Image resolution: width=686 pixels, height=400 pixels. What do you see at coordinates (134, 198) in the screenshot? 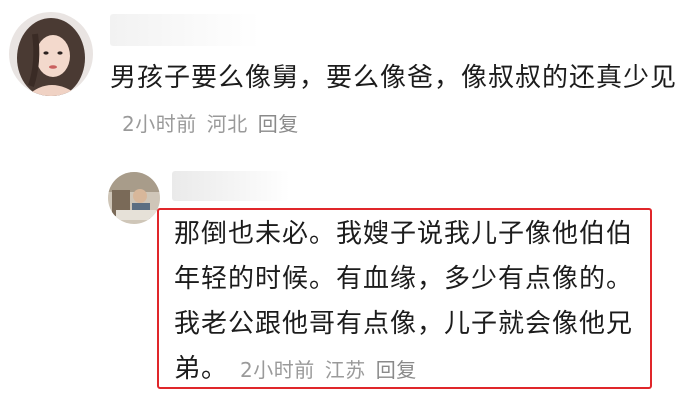
I see `replier-avatar` at bounding box center [134, 198].